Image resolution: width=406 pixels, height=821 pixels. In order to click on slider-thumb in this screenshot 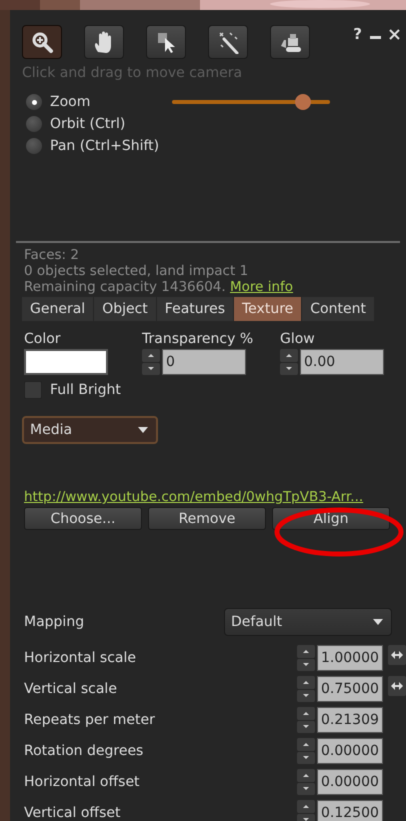, I will do `click(303, 102)`.